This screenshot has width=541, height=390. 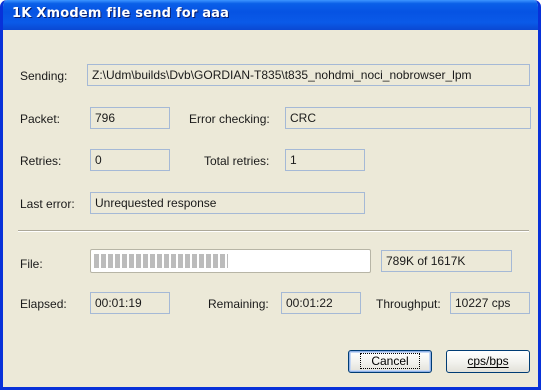 What do you see at coordinates (490, 303) in the screenshot?
I see `throughput-field: 10227 cps` at bounding box center [490, 303].